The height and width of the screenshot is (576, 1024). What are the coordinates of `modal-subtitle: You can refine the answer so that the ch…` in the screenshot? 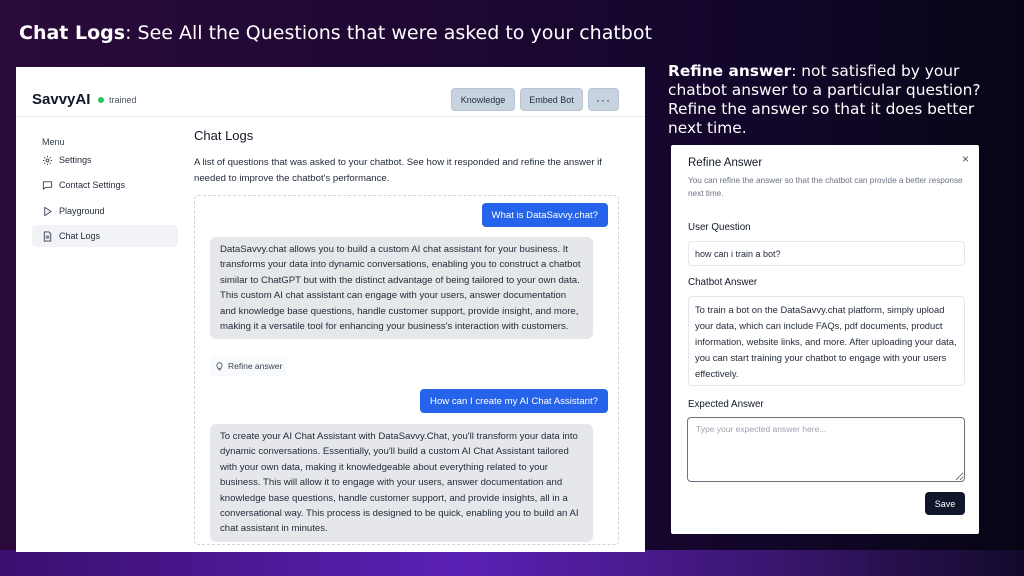 It's located at (825, 187).